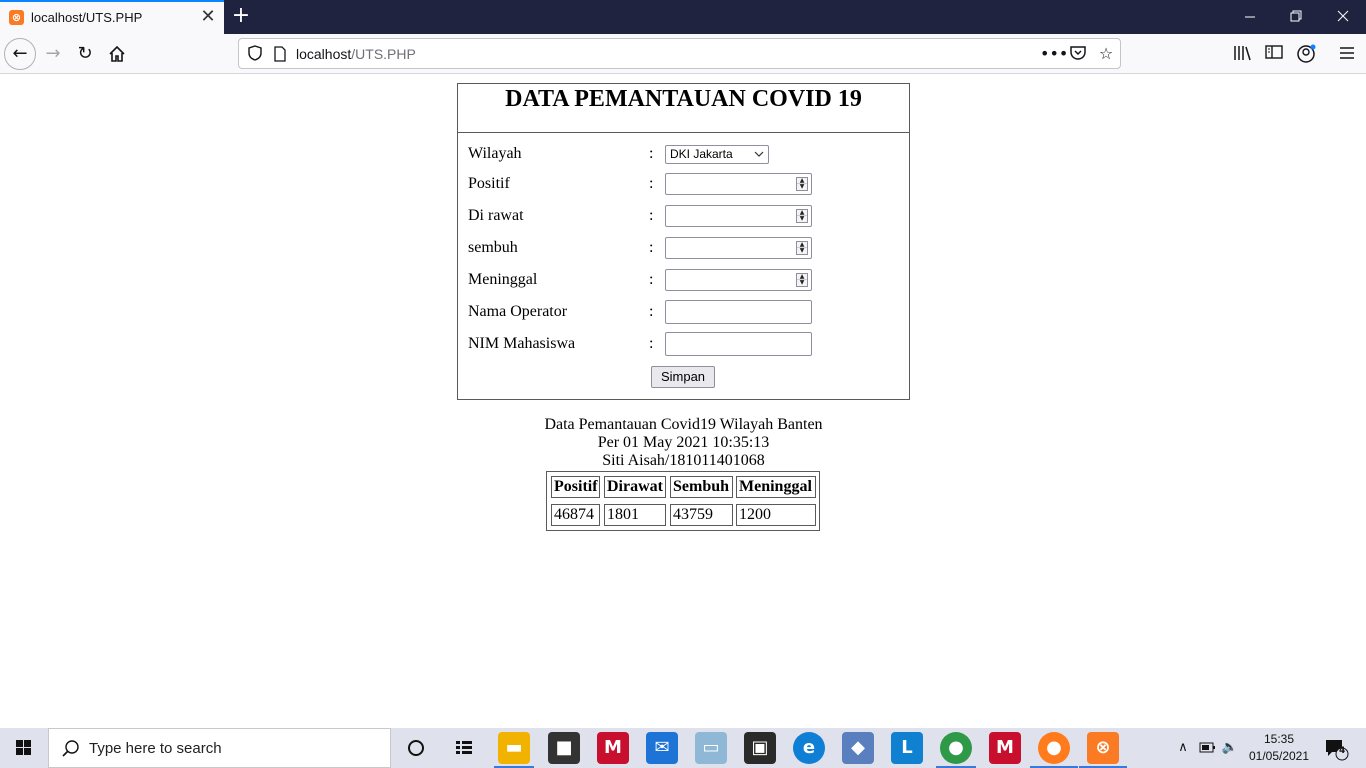 This screenshot has height=768, width=1366. Describe the element at coordinates (24, 748) in the screenshot. I see `windows-start-icon` at that location.